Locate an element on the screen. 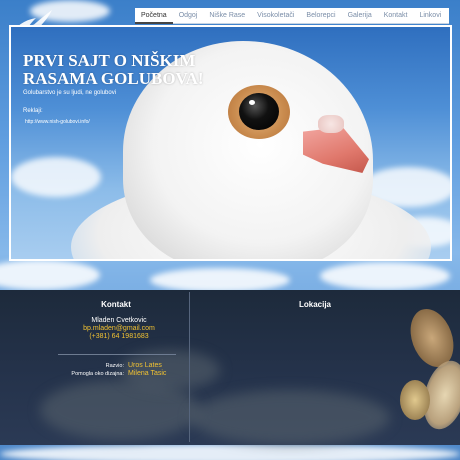 The image size is (460, 460). credit-label: Pomogla oko dizajna: is located at coordinates (97, 374).